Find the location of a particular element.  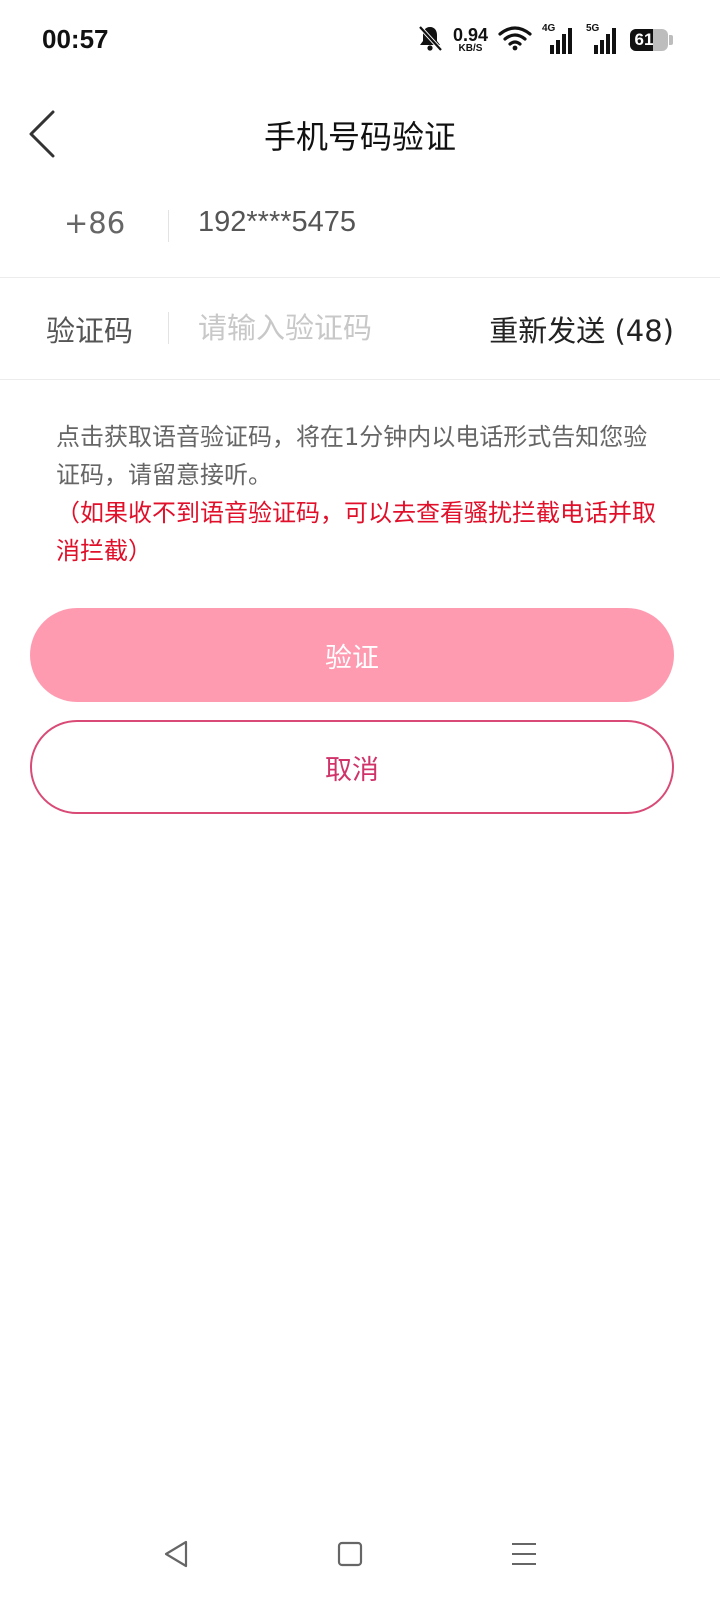

verify-button: 验证 is located at coordinates (352, 655).